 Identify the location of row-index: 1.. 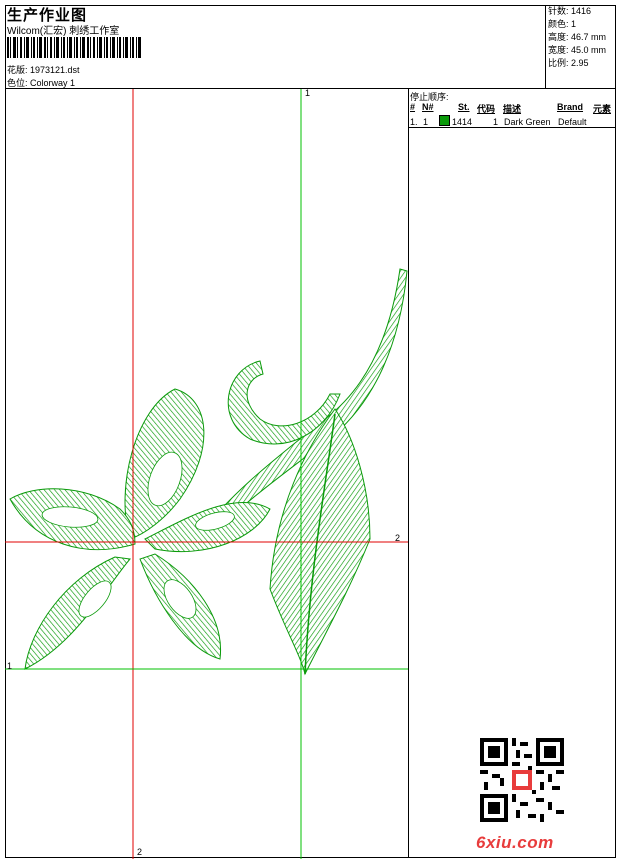
(414, 122).